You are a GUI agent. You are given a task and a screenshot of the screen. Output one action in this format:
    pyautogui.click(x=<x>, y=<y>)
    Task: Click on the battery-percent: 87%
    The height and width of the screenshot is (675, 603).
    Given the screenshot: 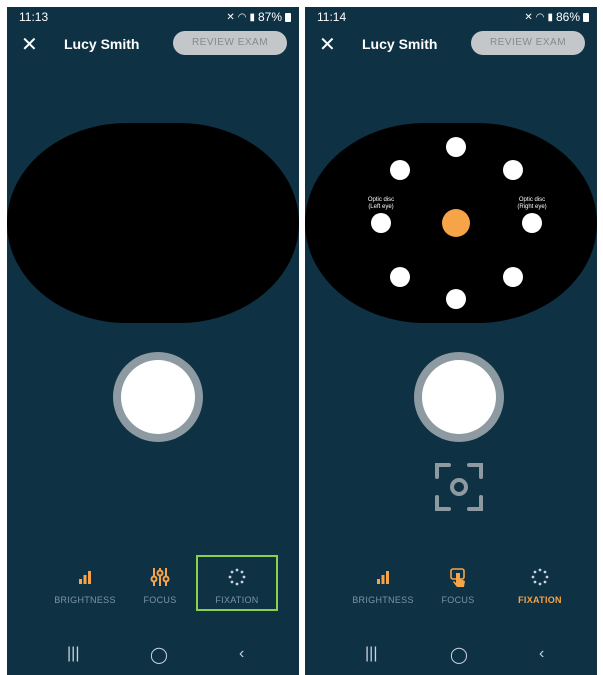 What is the action you would take?
    pyautogui.click(x=269, y=17)
    